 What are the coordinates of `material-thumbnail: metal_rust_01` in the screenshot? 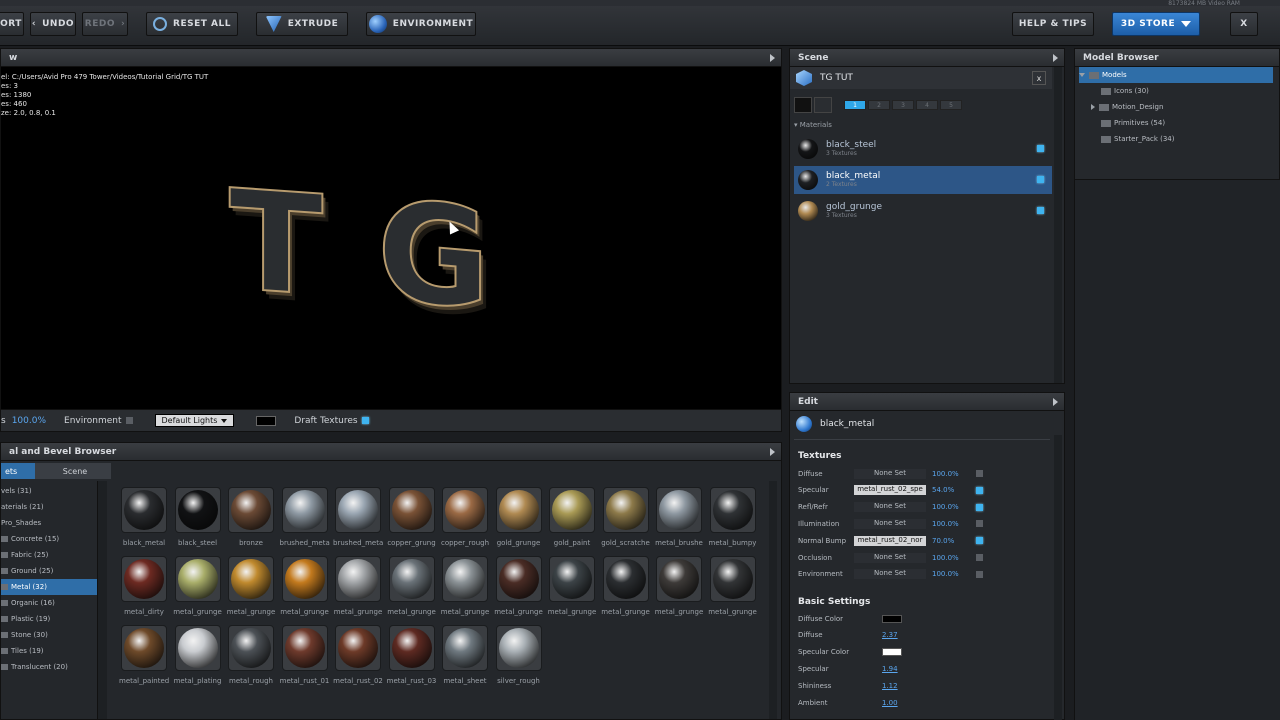 It's located at (305, 655).